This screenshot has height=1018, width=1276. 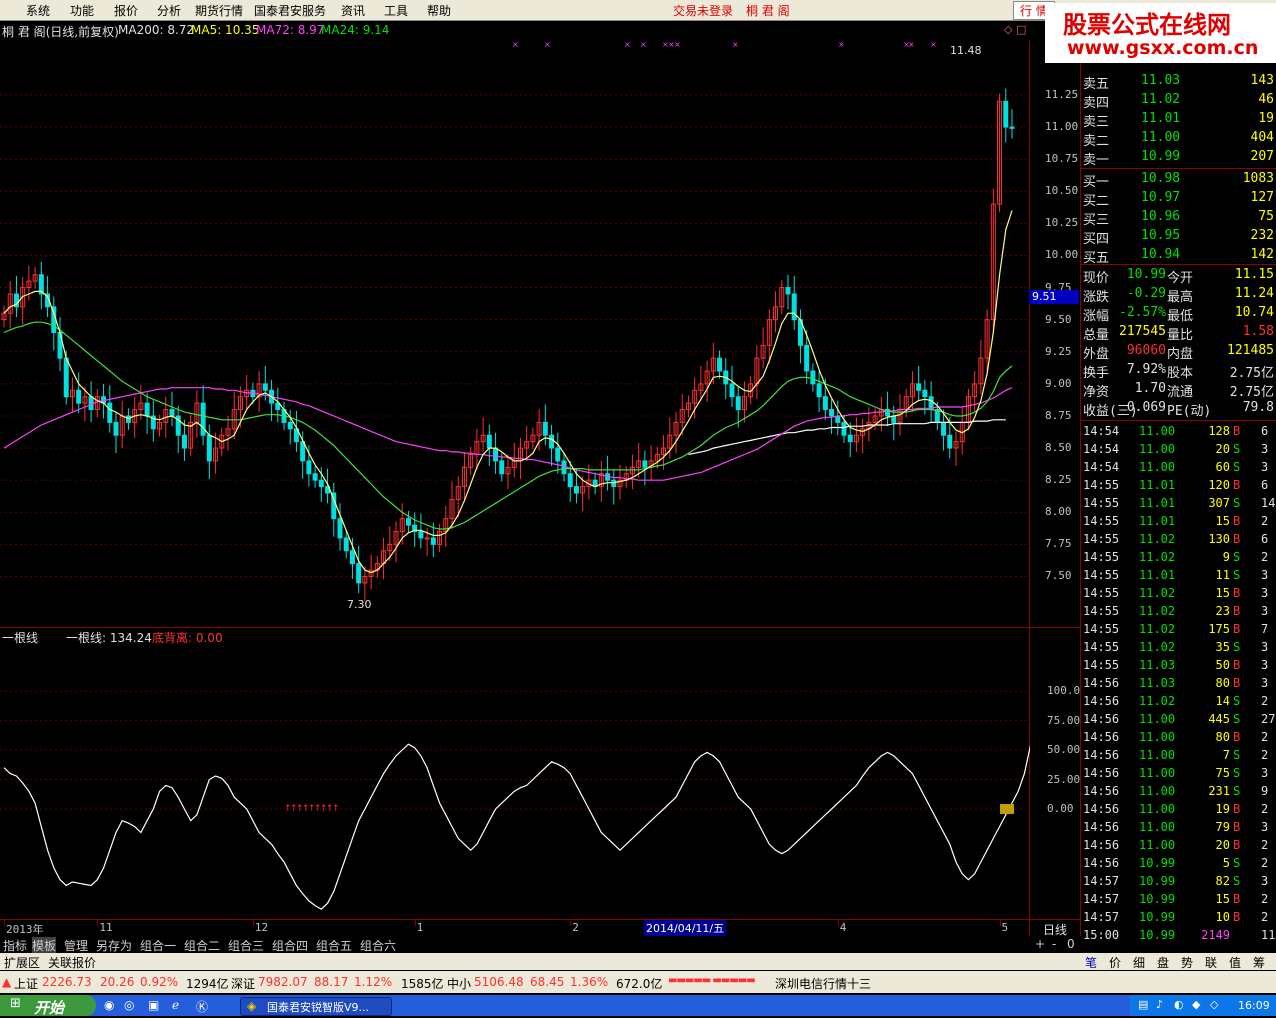 I want to click on tick-trade-row: 14:55 11.03 50 B 3, so click(x=1178, y=666).